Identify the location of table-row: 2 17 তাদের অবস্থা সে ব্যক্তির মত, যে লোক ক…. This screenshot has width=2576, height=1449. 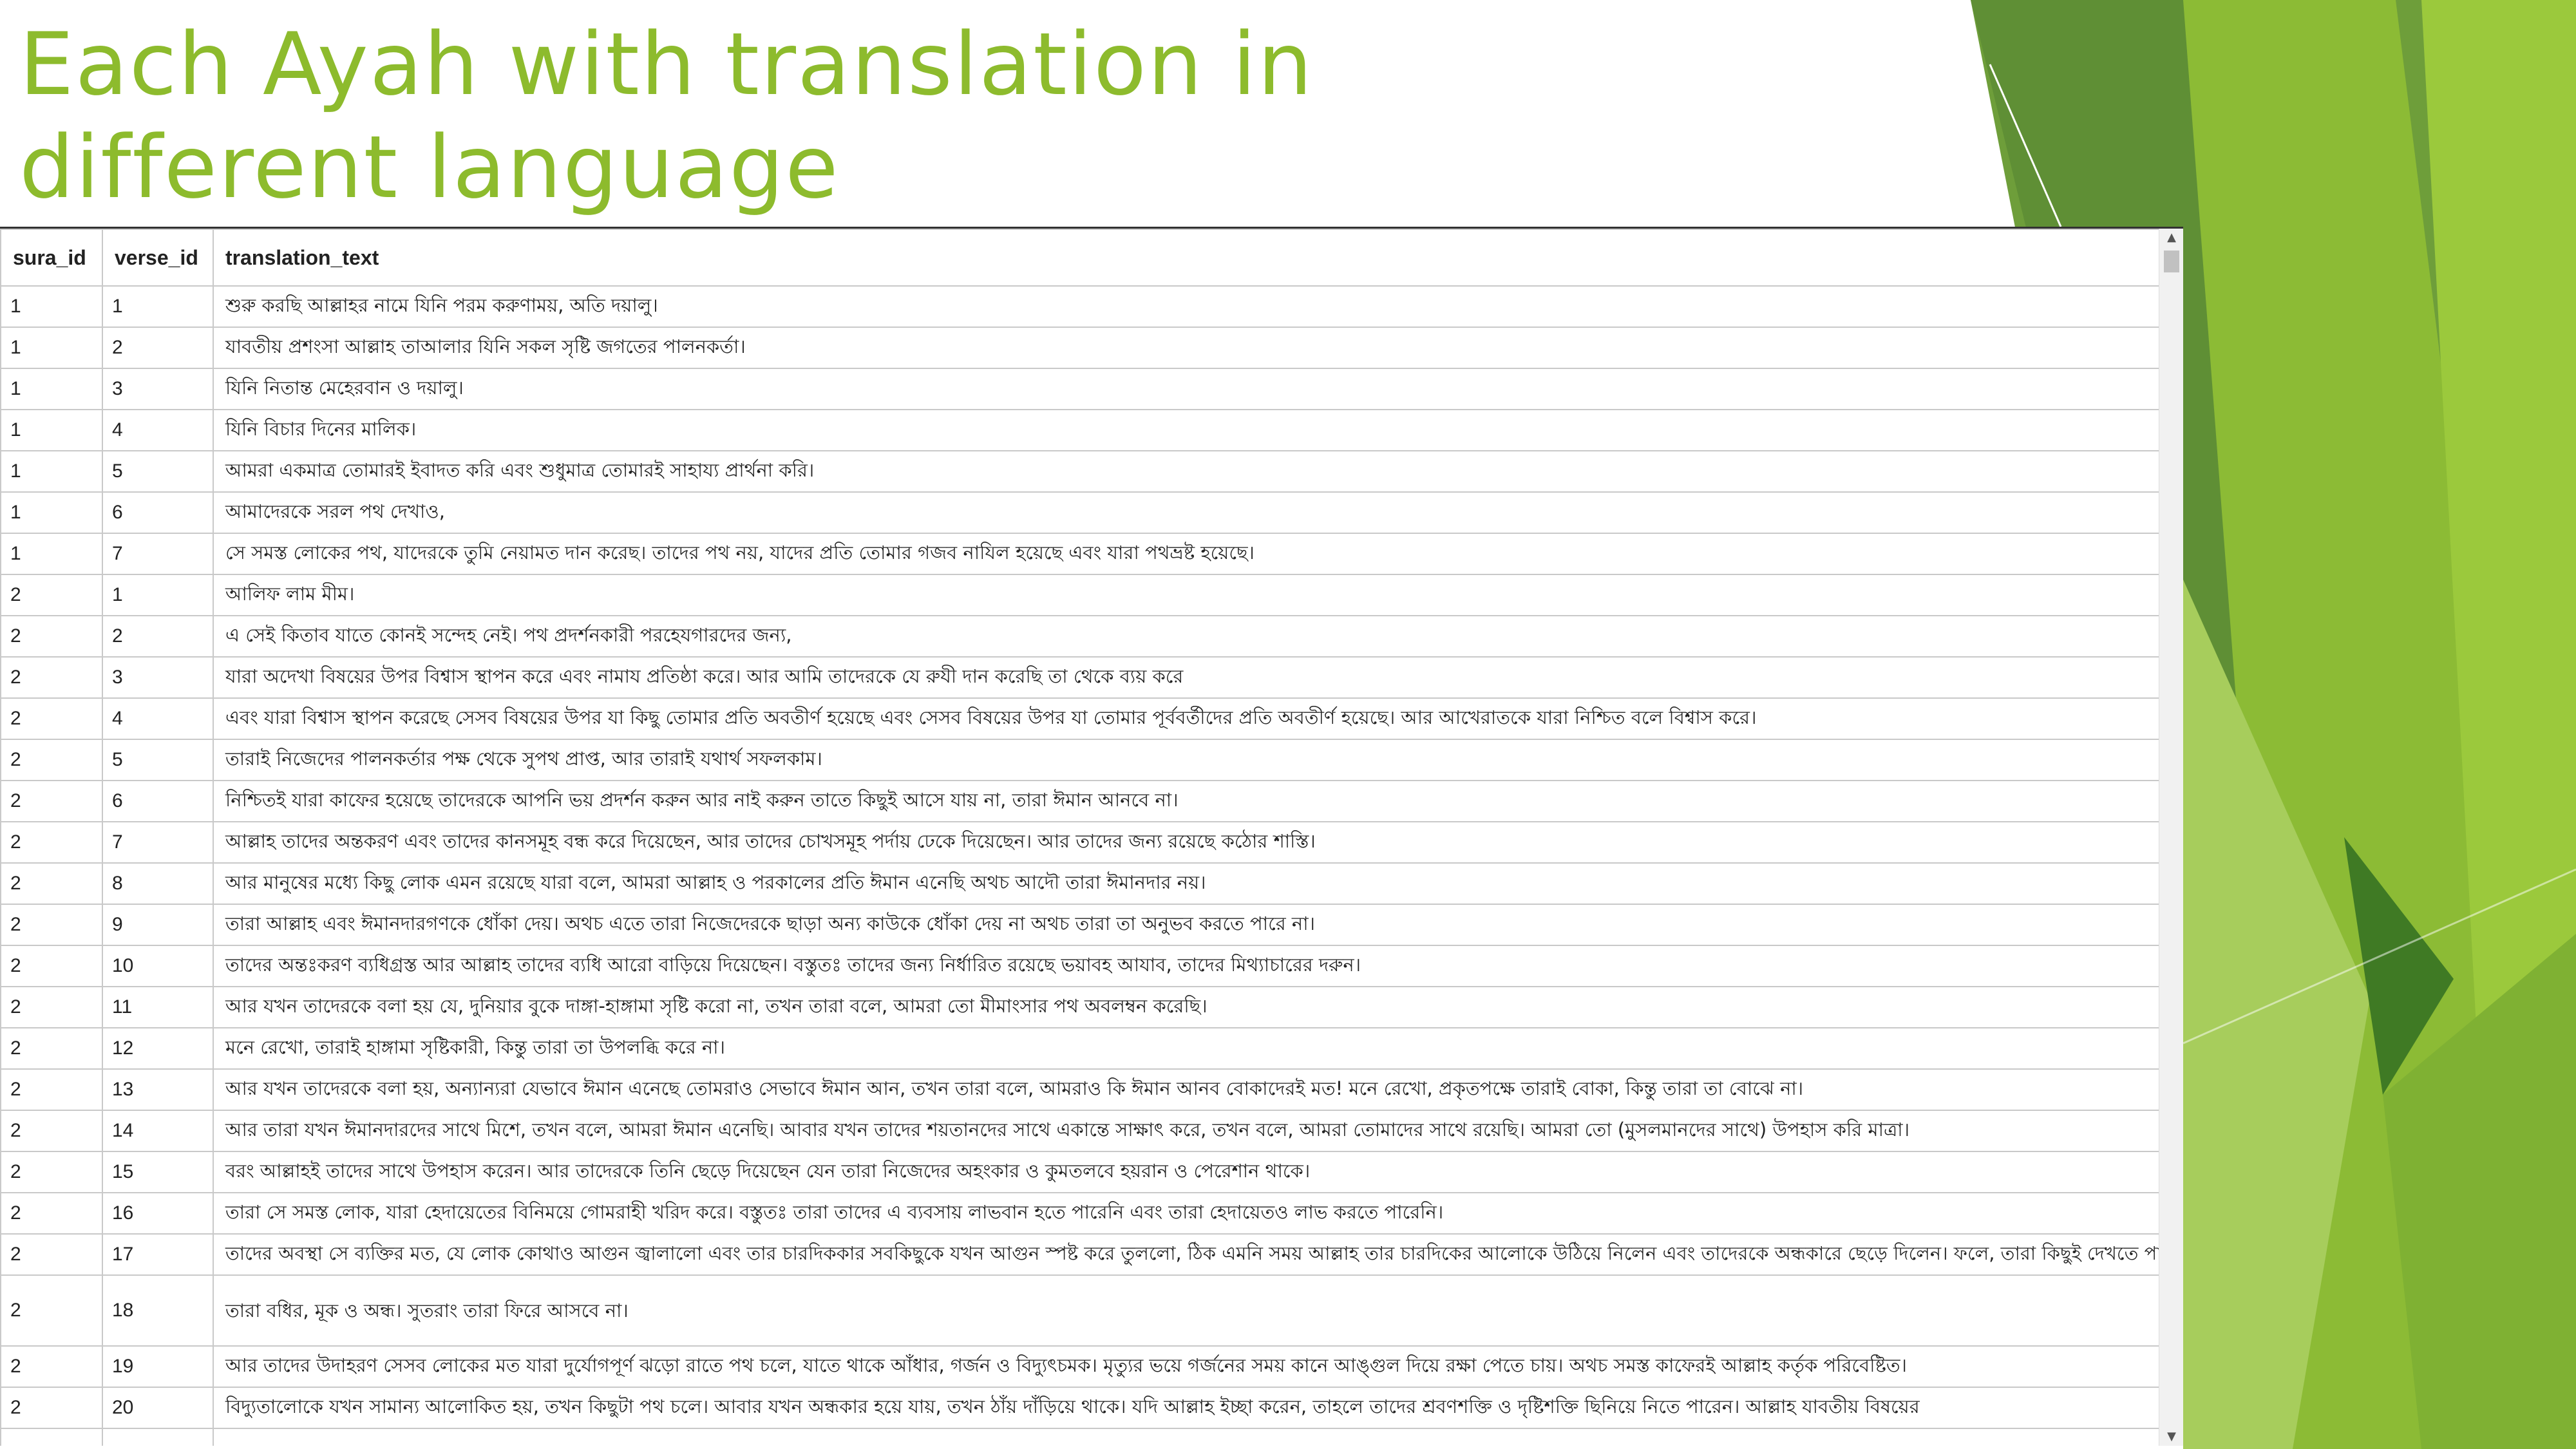
(1080, 1254).